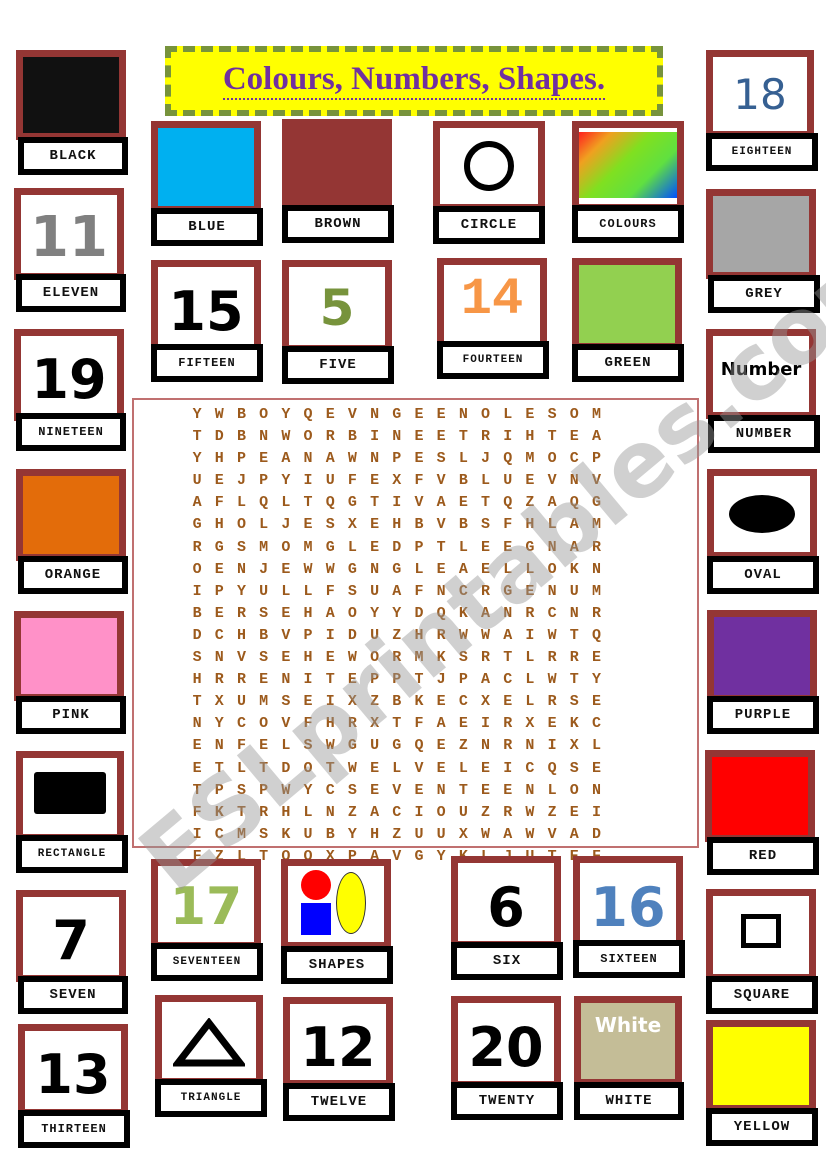 The image size is (826, 1169). Describe the element at coordinates (219, 834) in the screenshot. I see `grid-letter: C` at that location.